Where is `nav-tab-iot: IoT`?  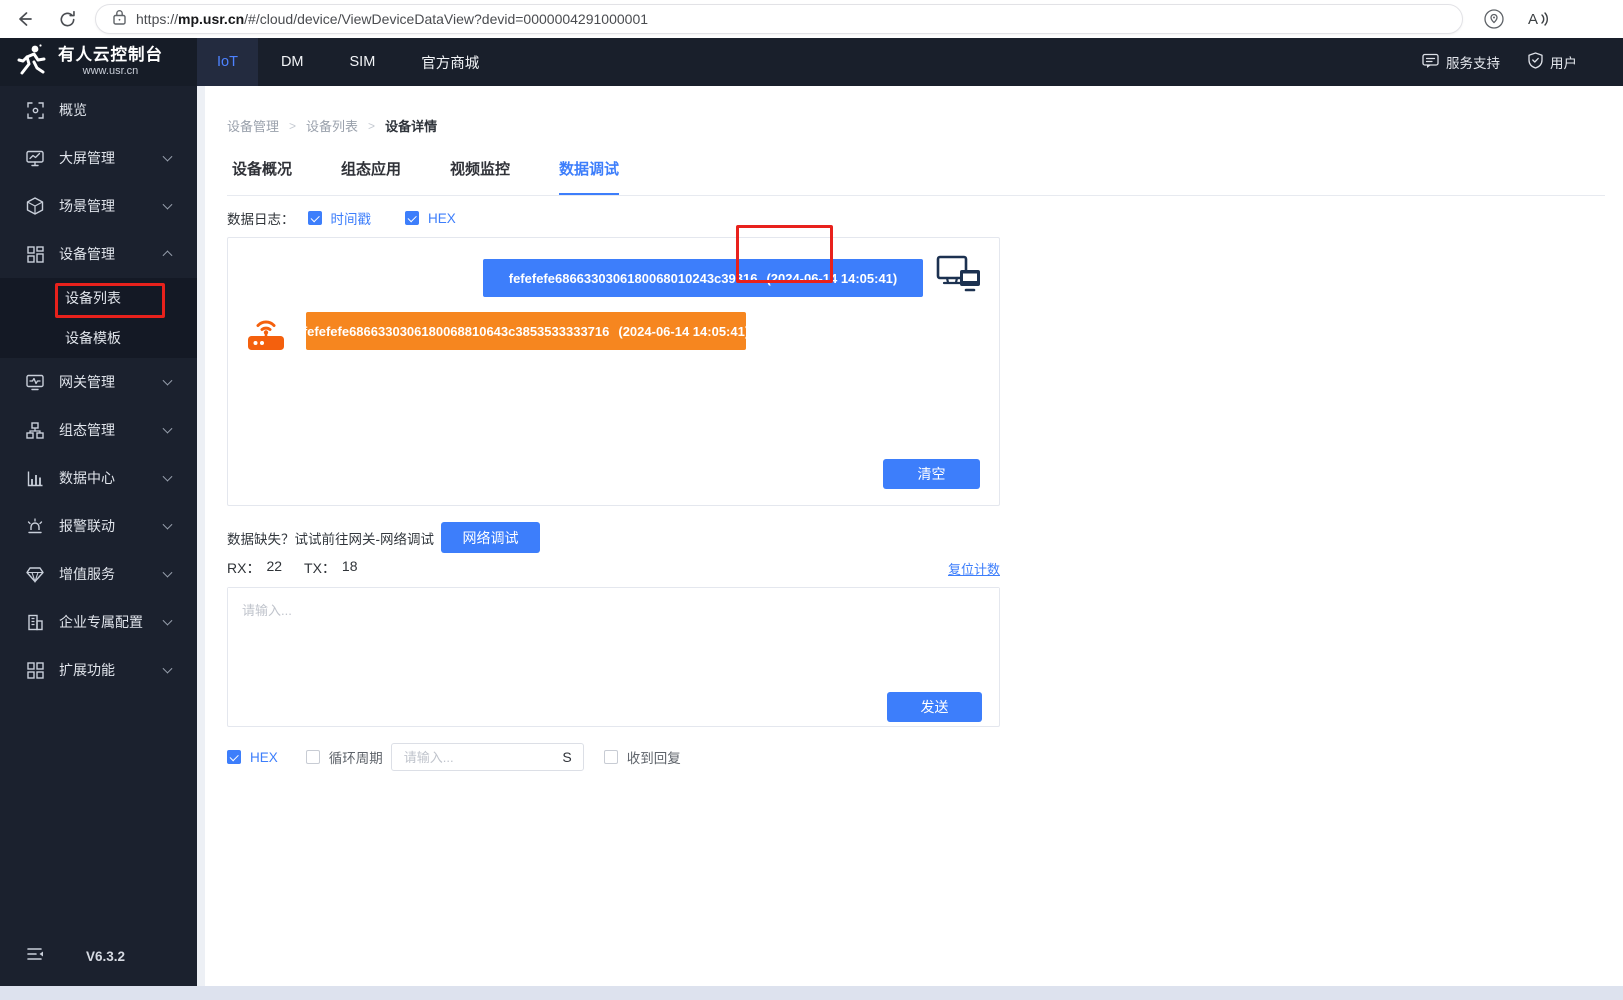 nav-tab-iot: IoT is located at coordinates (227, 62).